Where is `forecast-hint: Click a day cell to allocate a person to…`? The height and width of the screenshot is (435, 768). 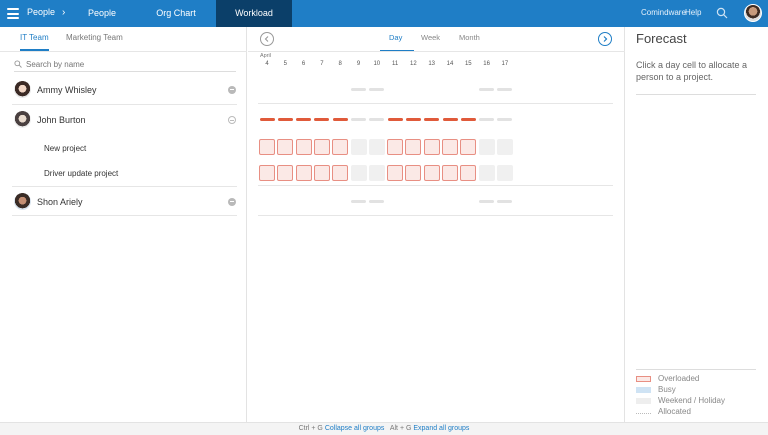
forecast-hint: Click a day cell to allocate a person to… is located at coordinates (692, 71).